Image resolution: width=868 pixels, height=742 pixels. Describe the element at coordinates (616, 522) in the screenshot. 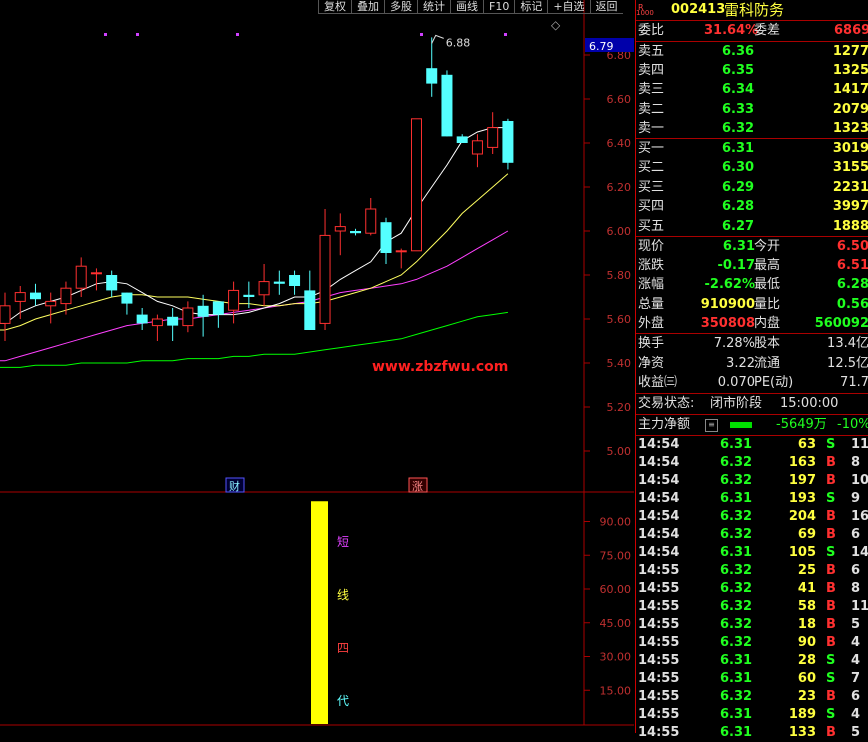

I see `indicator-axis-label: 90.00` at that location.